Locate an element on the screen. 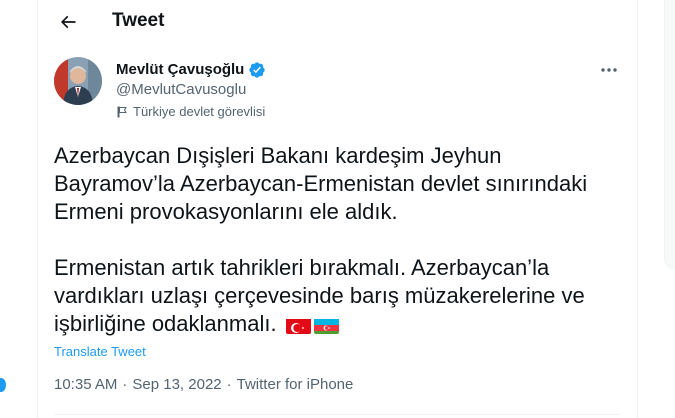 The height and width of the screenshot is (418, 675). tweet-time: 10:35 AM is located at coordinates (85, 384).